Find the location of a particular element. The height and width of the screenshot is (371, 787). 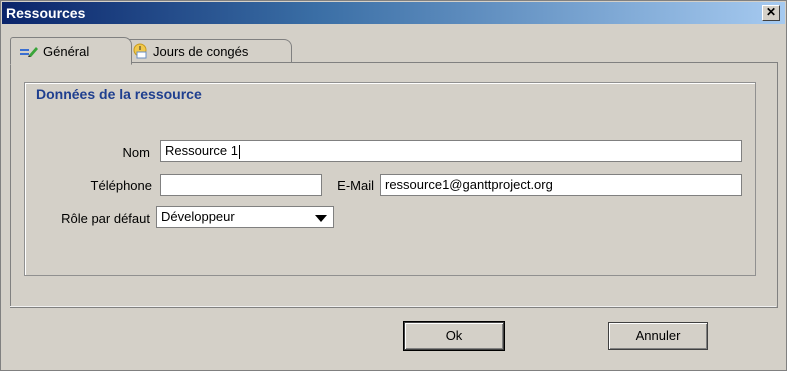

edit-icon is located at coordinates (29, 51).